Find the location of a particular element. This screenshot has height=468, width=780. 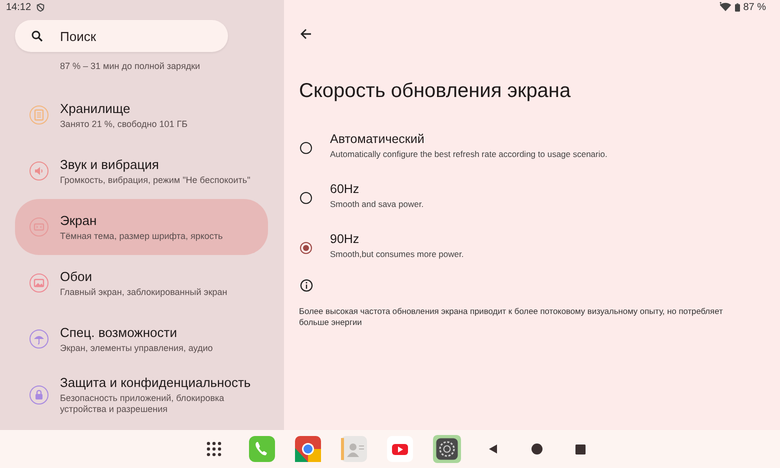

option-label: 60Hz is located at coordinates (345, 189).